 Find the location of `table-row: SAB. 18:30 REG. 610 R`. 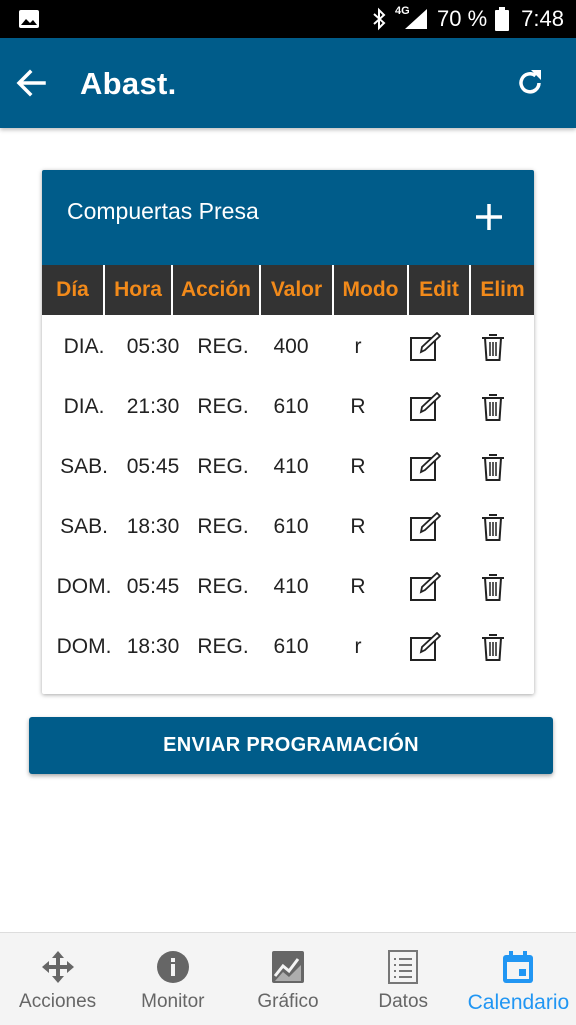

table-row: SAB. 18:30 REG. 610 R is located at coordinates (288, 527).